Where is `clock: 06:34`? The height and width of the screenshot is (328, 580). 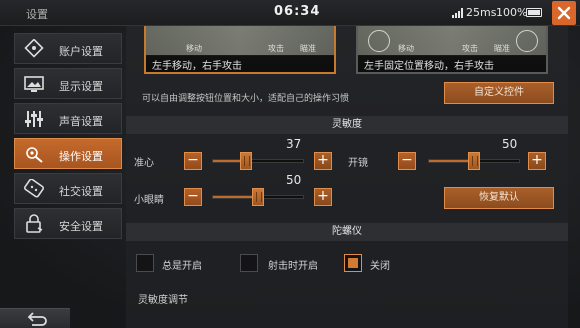
clock: 06:34 is located at coordinates (297, 11).